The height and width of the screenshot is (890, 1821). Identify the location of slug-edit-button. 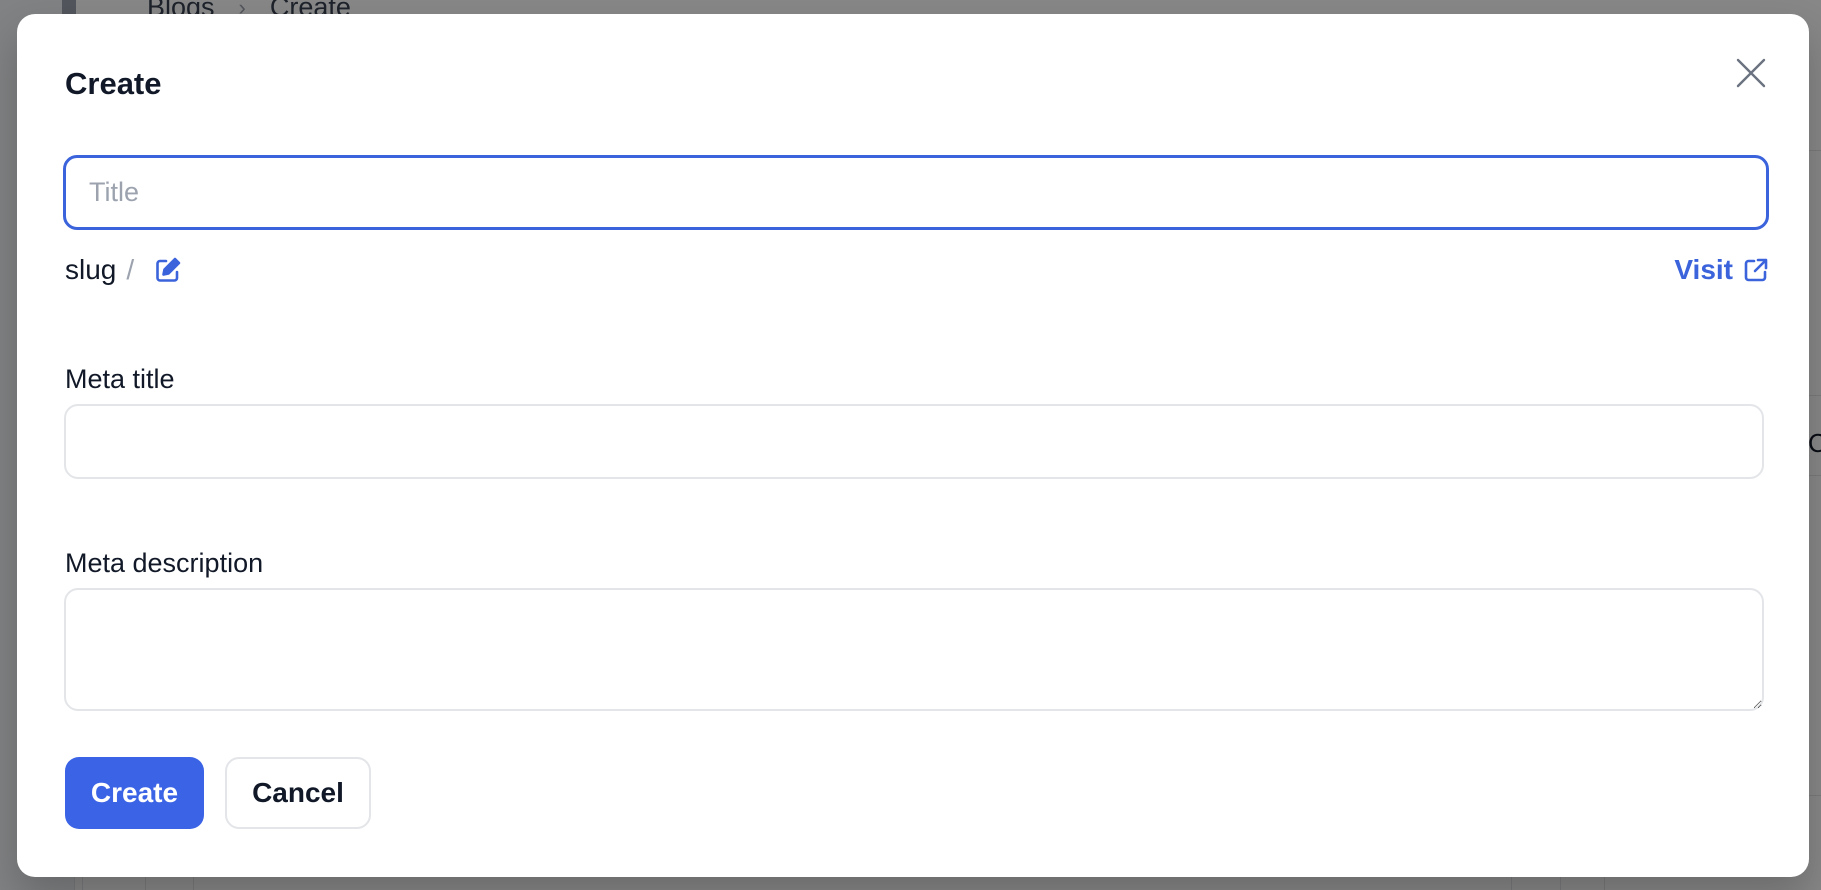
(168, 270).